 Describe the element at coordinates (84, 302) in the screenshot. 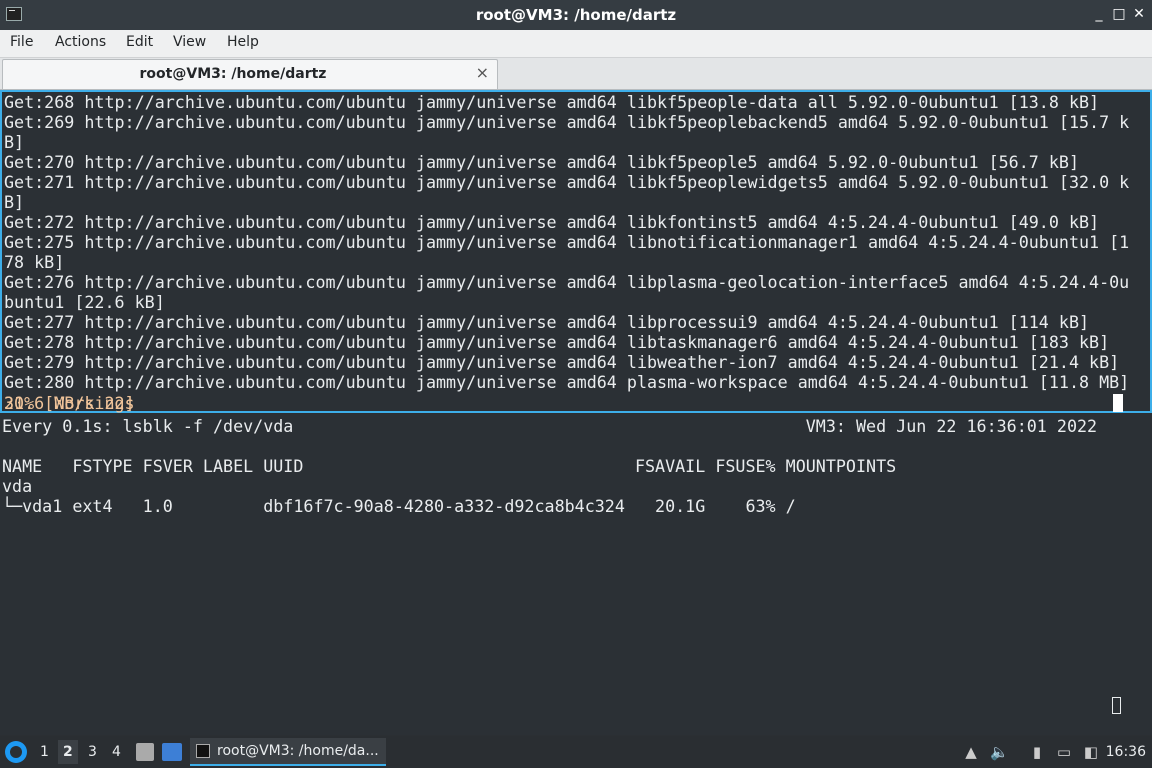

I see `terminal-line: buntu1 [22.6 kB]` at that location.